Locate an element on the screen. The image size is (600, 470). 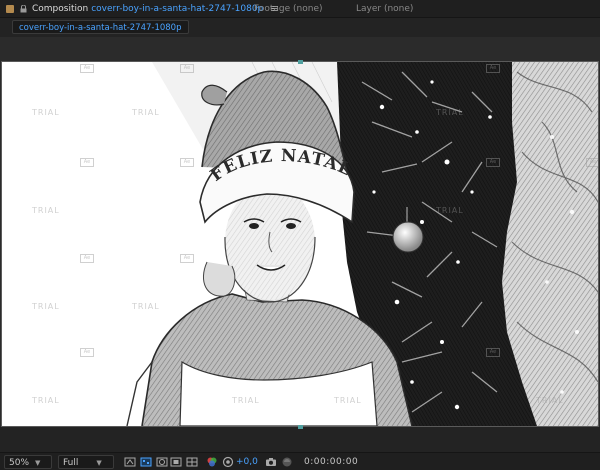
resolution-select: Full ▼ is located at coordinates (86, 462).